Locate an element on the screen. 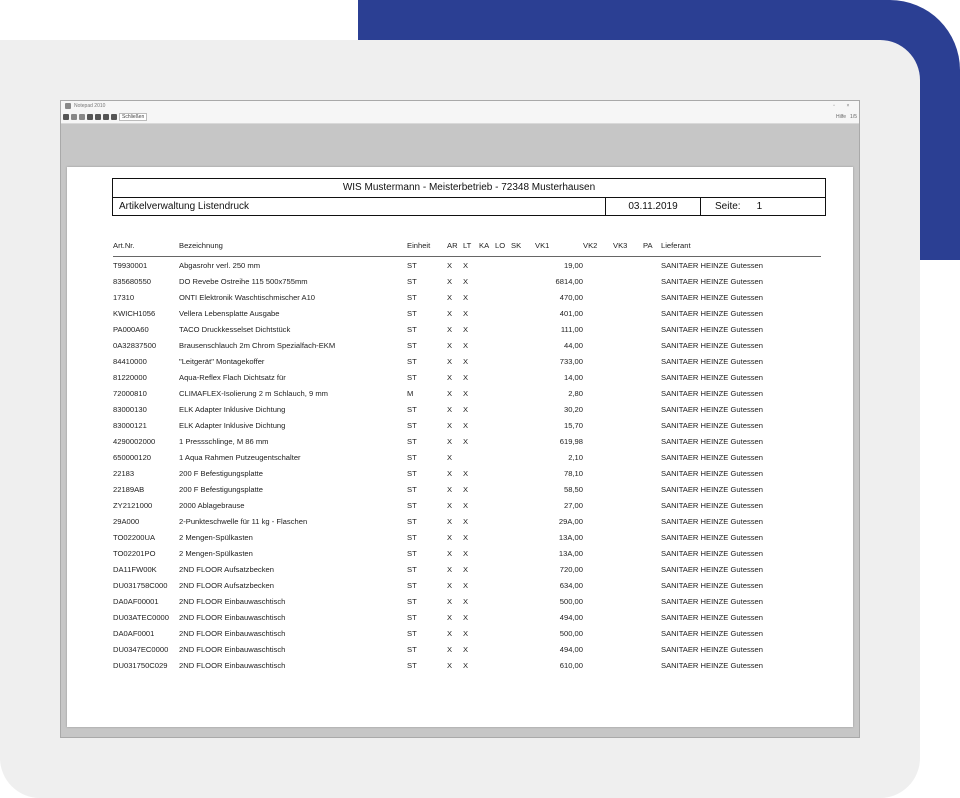  toolbar-right: Hilfe 1/5 is located at coordinates (846, 117).